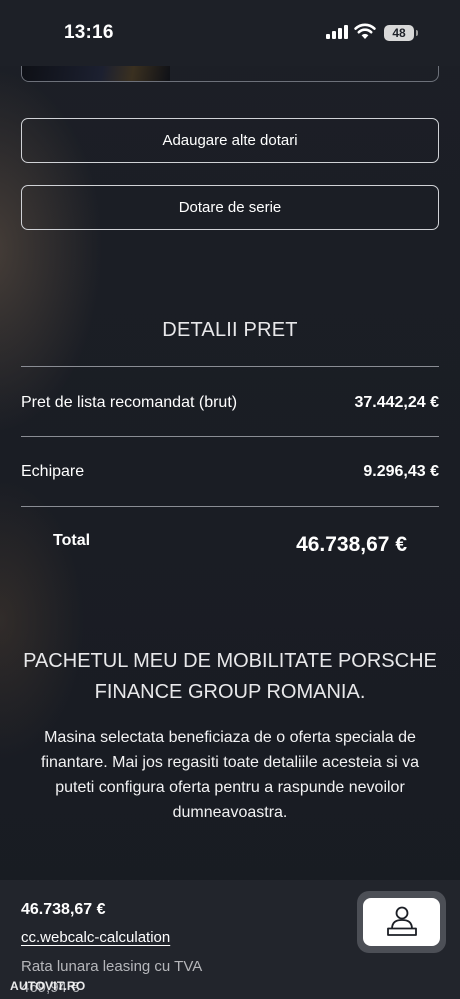 Image resolution: width=460 pixels, height=999 pixels. I want to click on monthly-rate-label: Rata lunara leasing cu TVA, so click(112, 966).